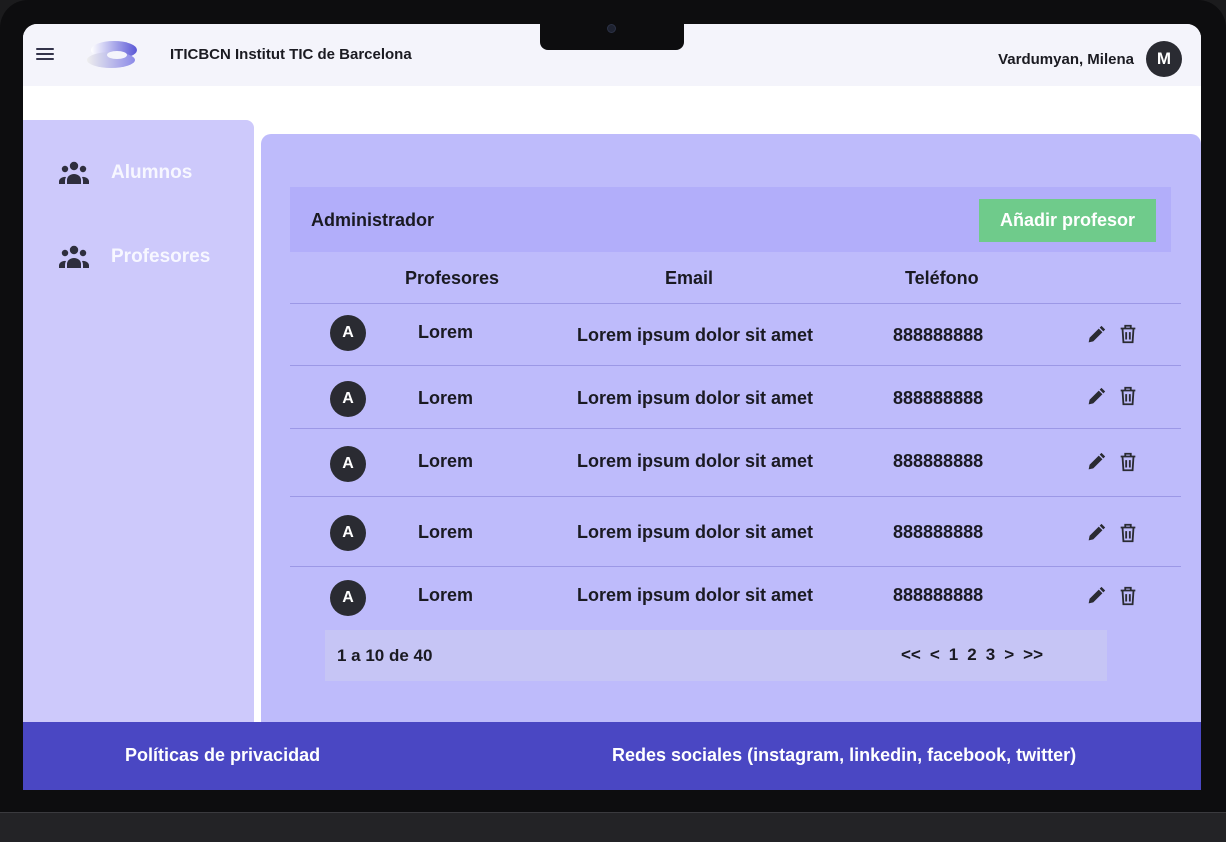 This screenshot has width=1226, height=842. I want to click on column-header-profesores: Profesores, so click(452, 278).